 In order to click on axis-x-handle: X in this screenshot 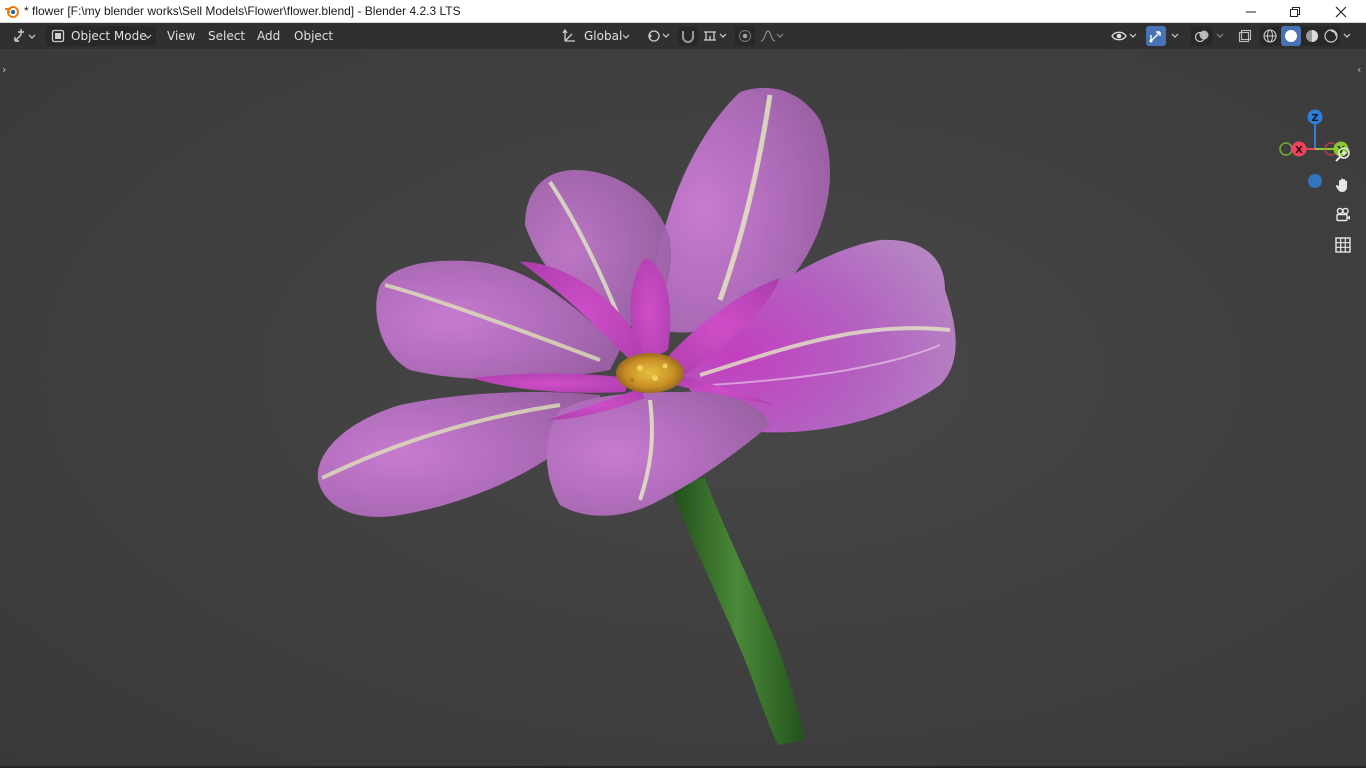, I will do `click(1299, 149)`.